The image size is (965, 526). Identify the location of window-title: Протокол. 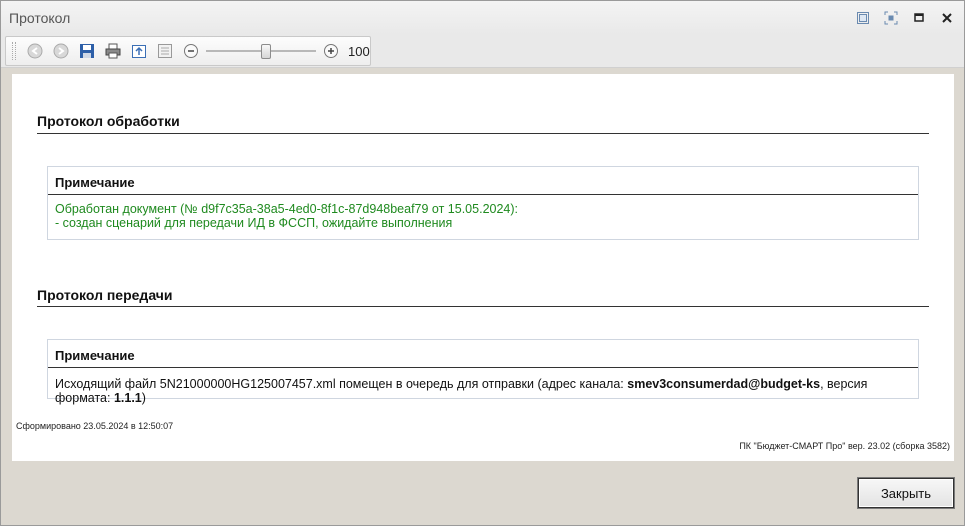
(40, 18).